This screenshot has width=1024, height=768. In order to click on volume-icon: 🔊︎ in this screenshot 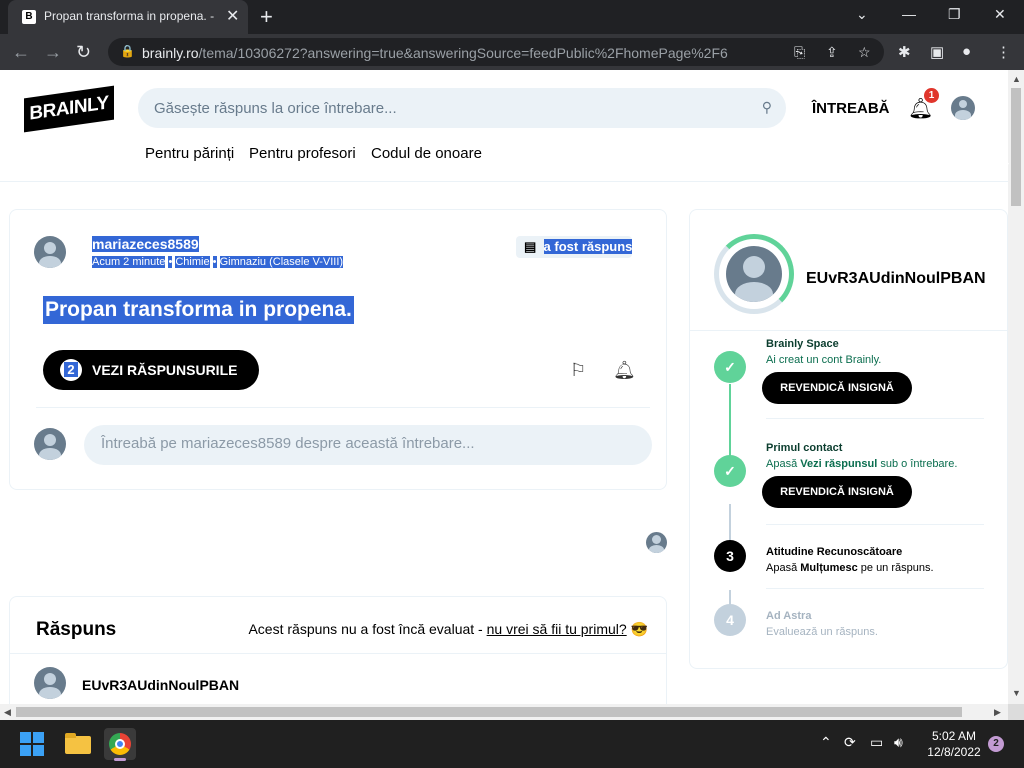, I will do `click(898, 742)`.